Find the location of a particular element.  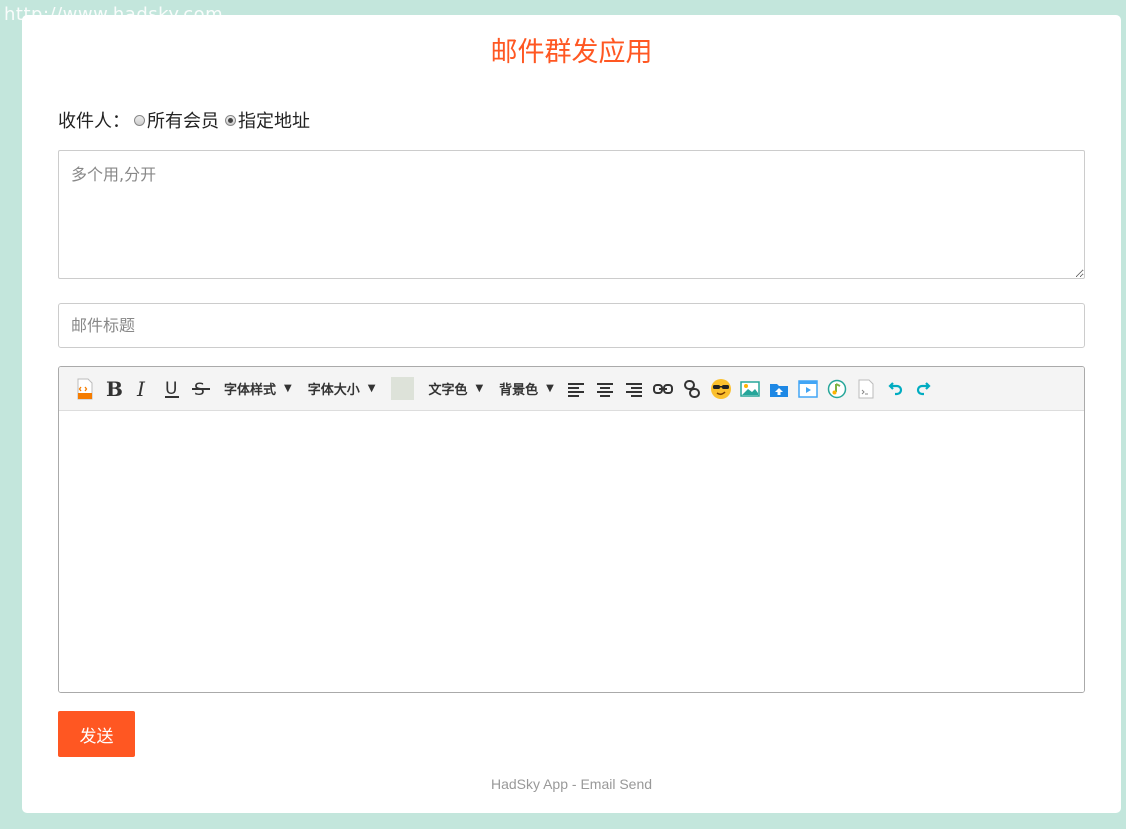

undo-icon is located at coordinates (895, 389).